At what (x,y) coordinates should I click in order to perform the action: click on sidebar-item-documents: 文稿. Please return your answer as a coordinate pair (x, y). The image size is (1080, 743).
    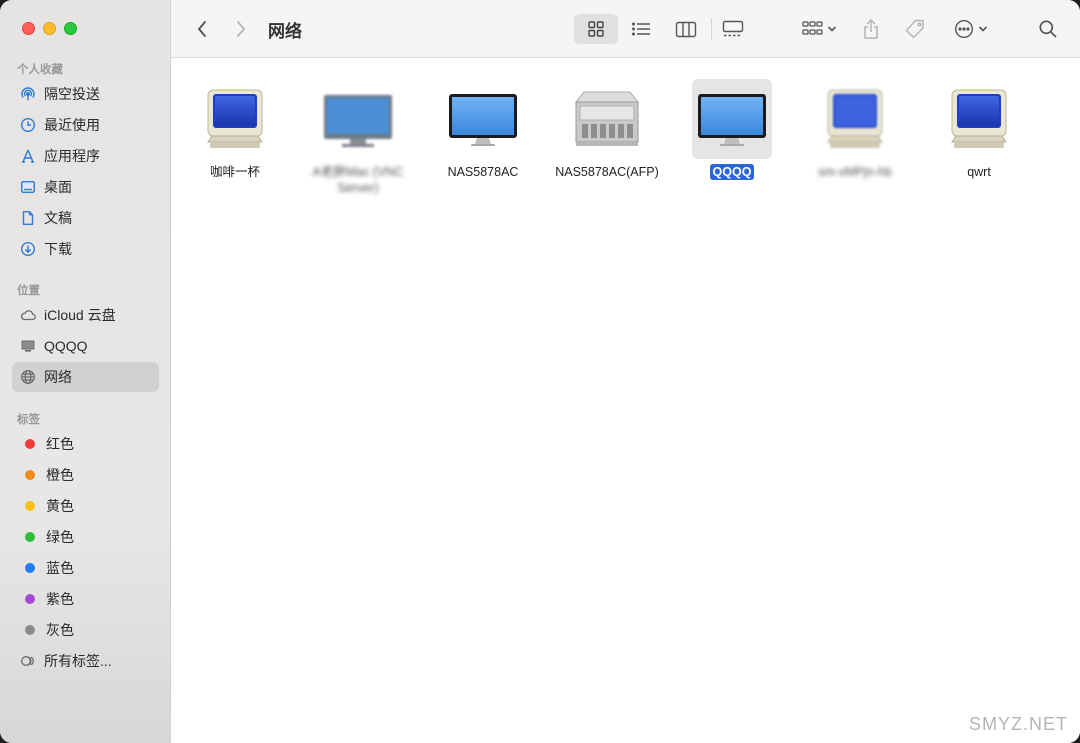
    Looking at the image, I should click on (85, 218).